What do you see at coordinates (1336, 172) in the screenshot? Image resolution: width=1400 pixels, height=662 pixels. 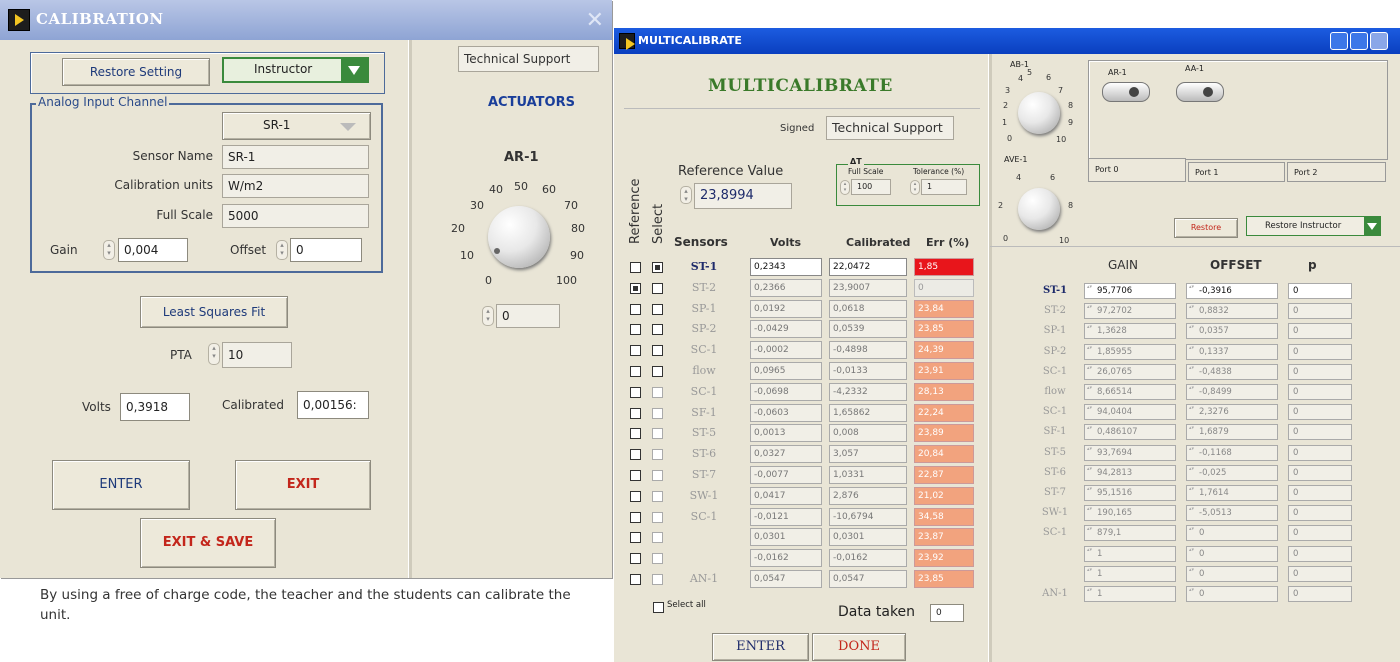 I see `port-2-tab: Port 2` at bounding box center [1336, 172].